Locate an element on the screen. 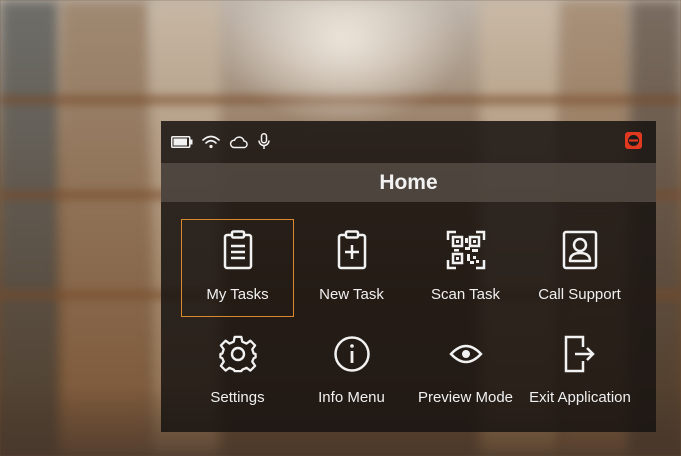  menu-item-new-task: New Task is located at coordinates (351, 268).